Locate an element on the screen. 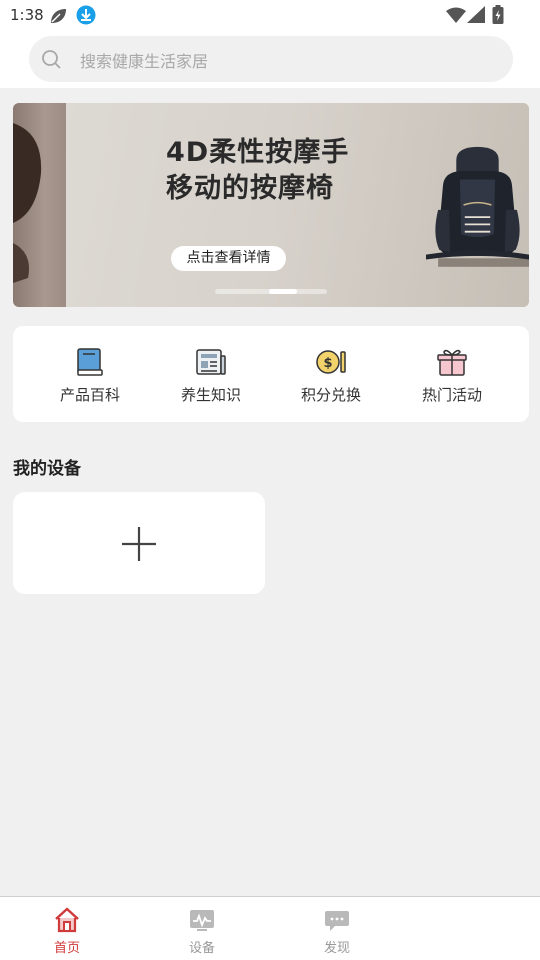  massage-chair-image is located at coordinates (477, 205).